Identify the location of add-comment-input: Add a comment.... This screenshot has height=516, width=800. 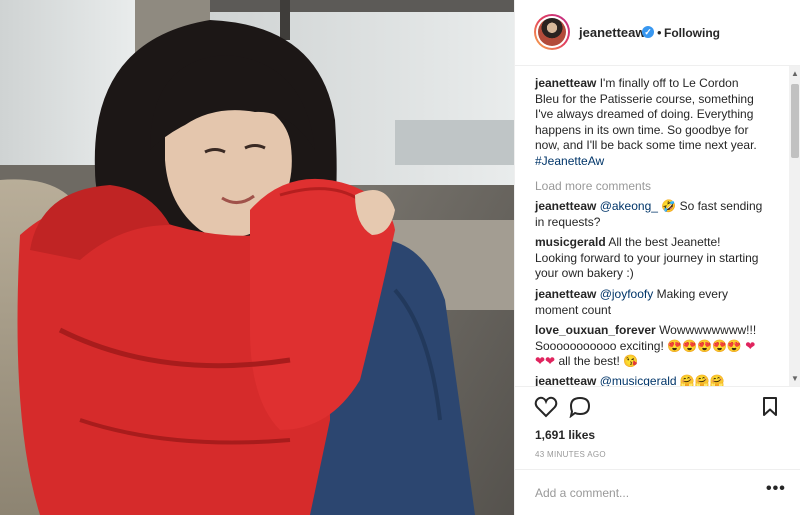
(582, 493).